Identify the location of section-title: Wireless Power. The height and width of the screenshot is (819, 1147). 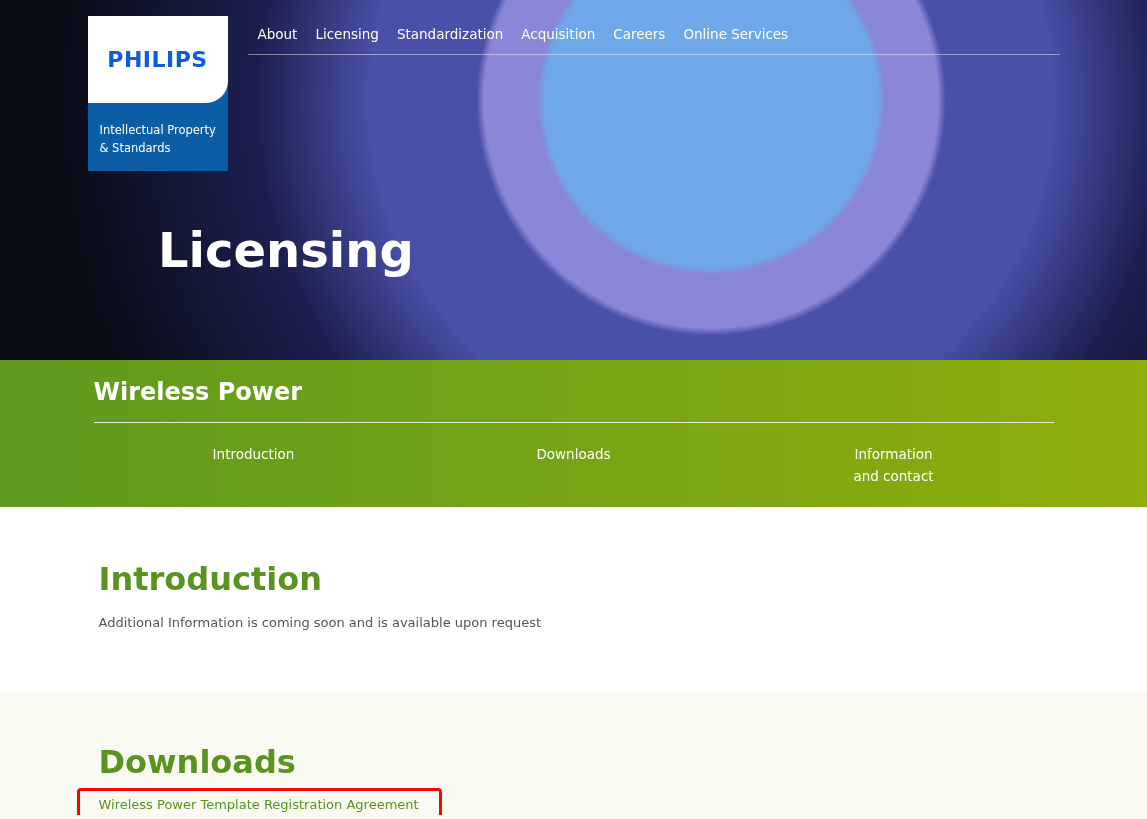
(573, 391).